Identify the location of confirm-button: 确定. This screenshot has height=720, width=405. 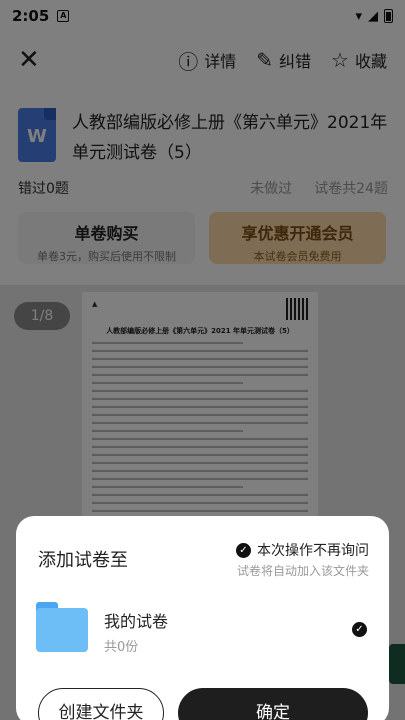
(273, 704).